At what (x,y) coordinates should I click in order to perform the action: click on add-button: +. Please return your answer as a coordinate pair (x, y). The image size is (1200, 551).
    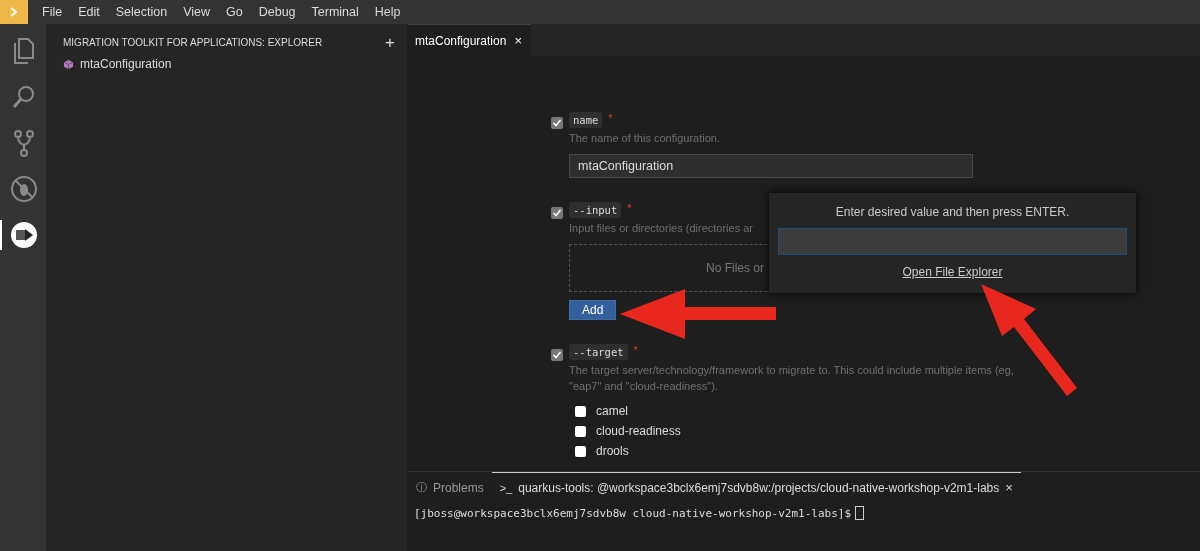
    Looking at the image, I should click on (390, 42).